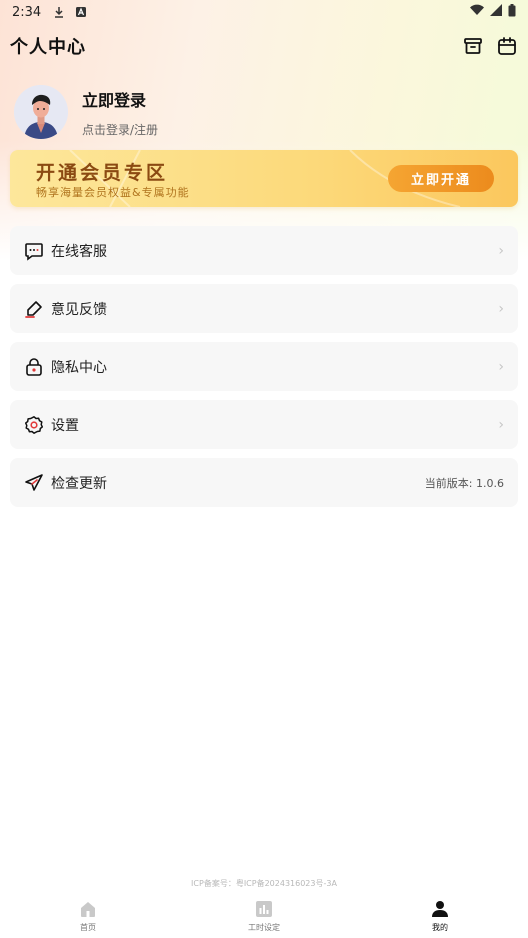 This screenshot has width=528, height=938. What do you see at coordinates (264, 883) in the screenshot?
I see `icp-record: ICP备案号：粤ICP备2024316023号-3A` at bounding box center [264, 883].